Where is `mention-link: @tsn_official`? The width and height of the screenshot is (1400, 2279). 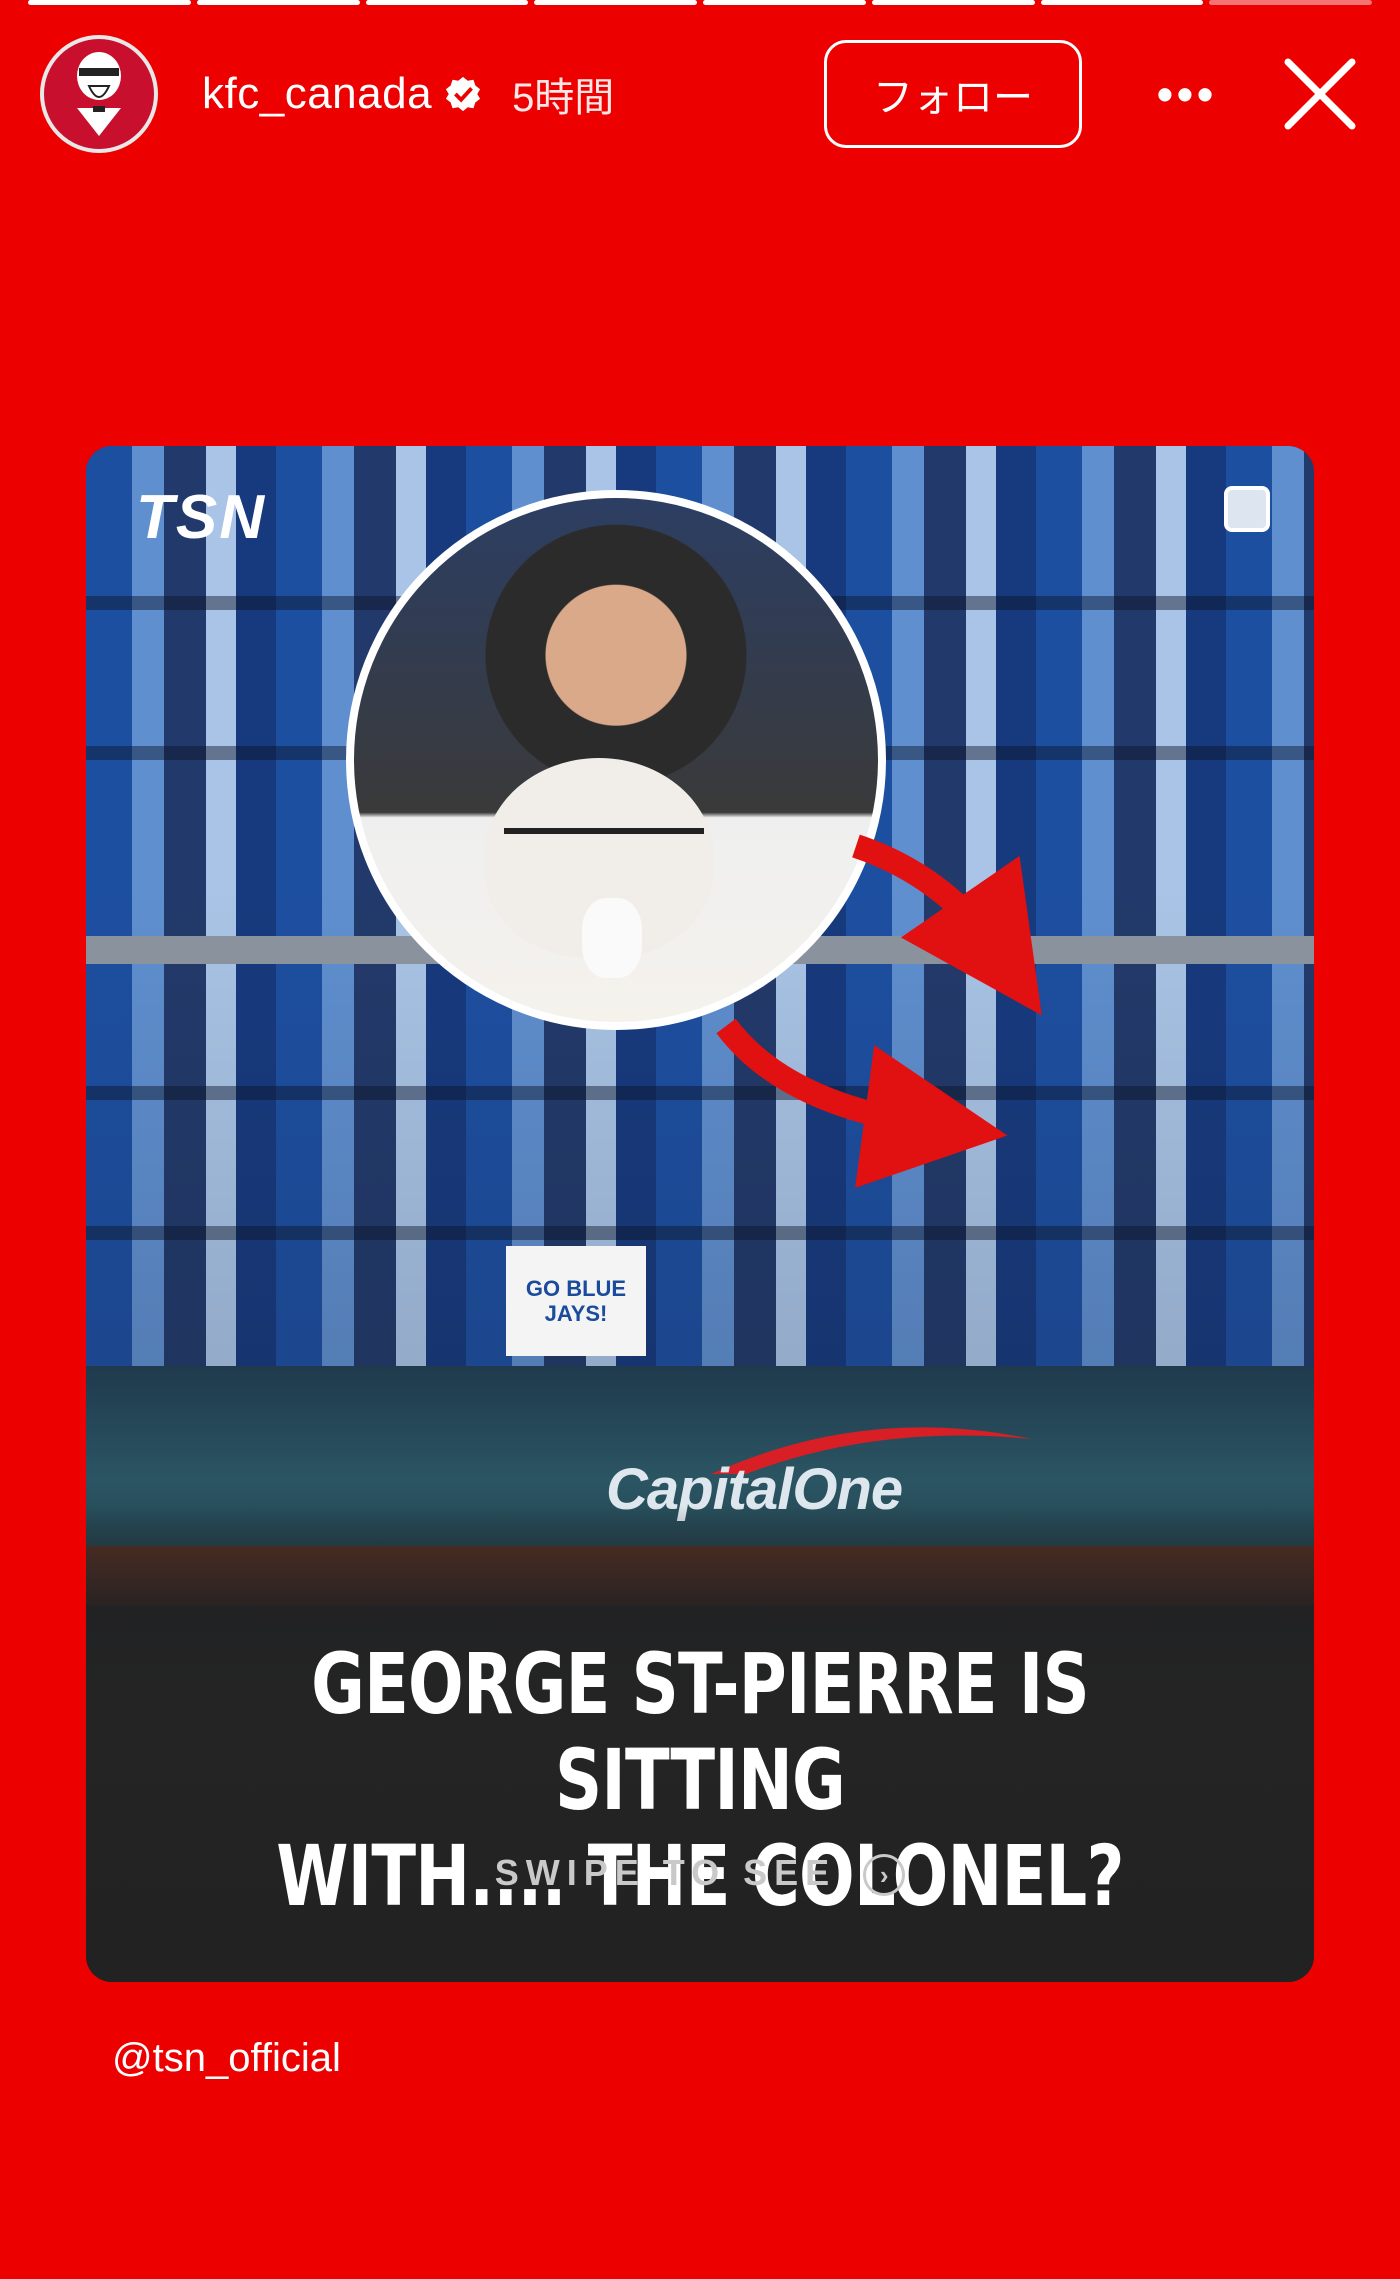 mention-link: @tsn_official is located at coordinates (226, 2058).